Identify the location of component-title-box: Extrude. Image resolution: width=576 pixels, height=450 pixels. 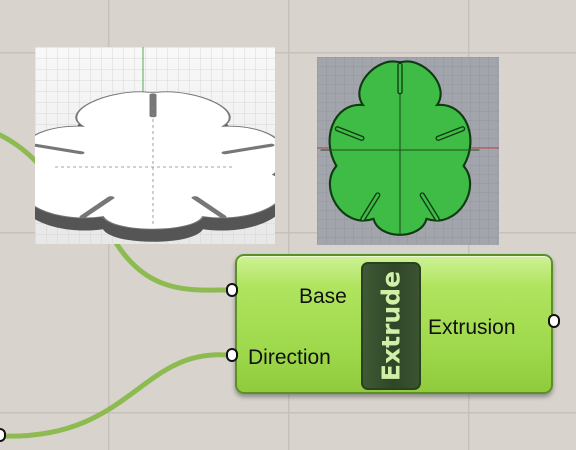
(391, 326).